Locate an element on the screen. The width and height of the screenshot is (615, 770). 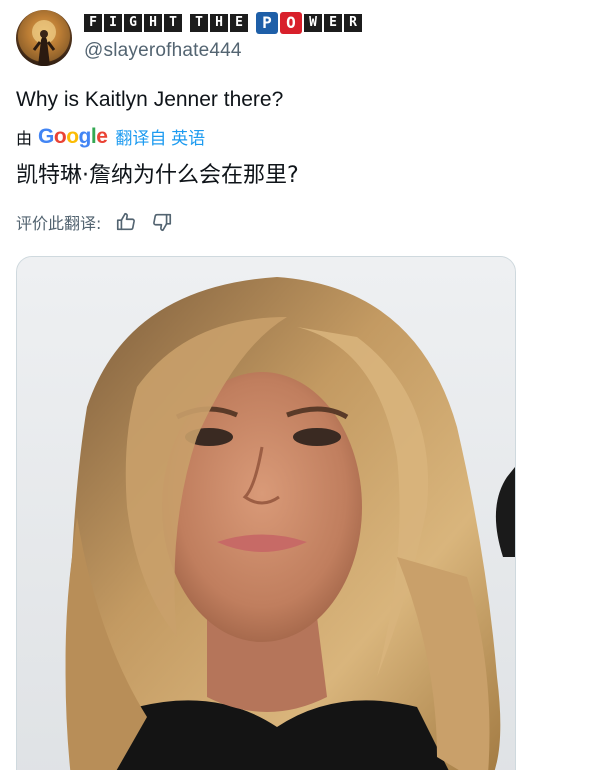
avatar-image is located at coordinates (44, 38).